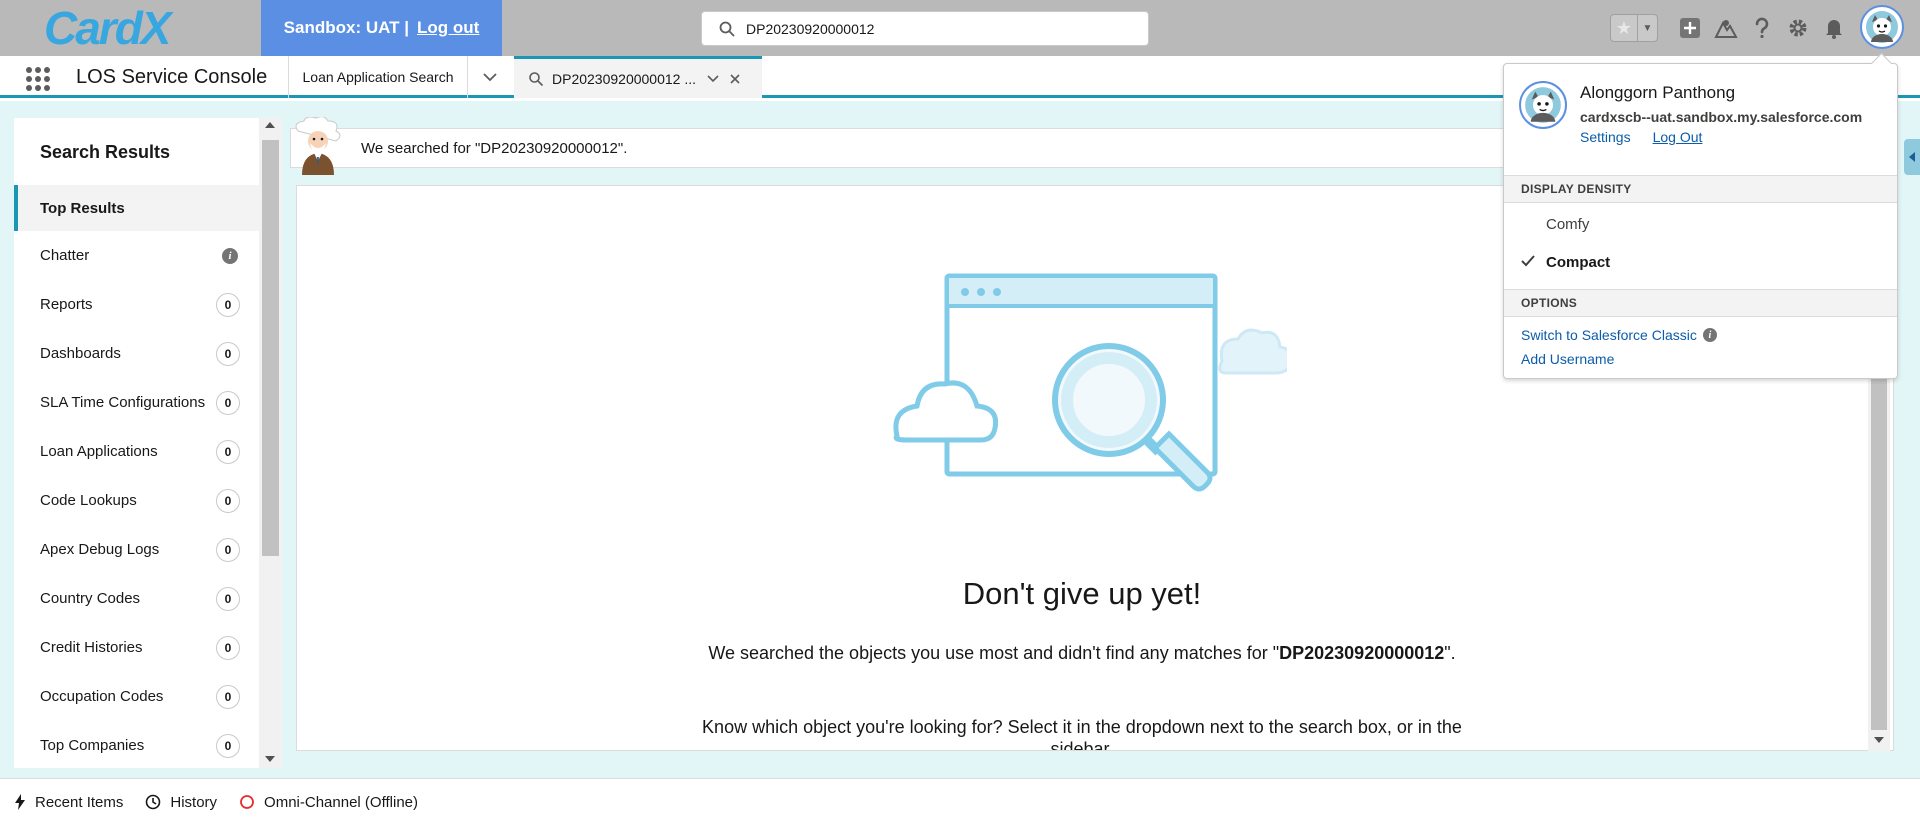 This screenshot has height=825, width=1920. I want to click on sidebar-scrollbar, so click(270, 443).